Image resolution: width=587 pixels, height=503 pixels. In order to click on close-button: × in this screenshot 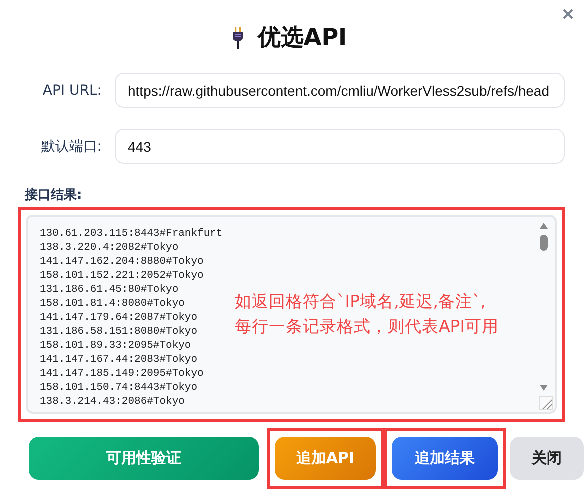, I will do `click(568, 15)`.